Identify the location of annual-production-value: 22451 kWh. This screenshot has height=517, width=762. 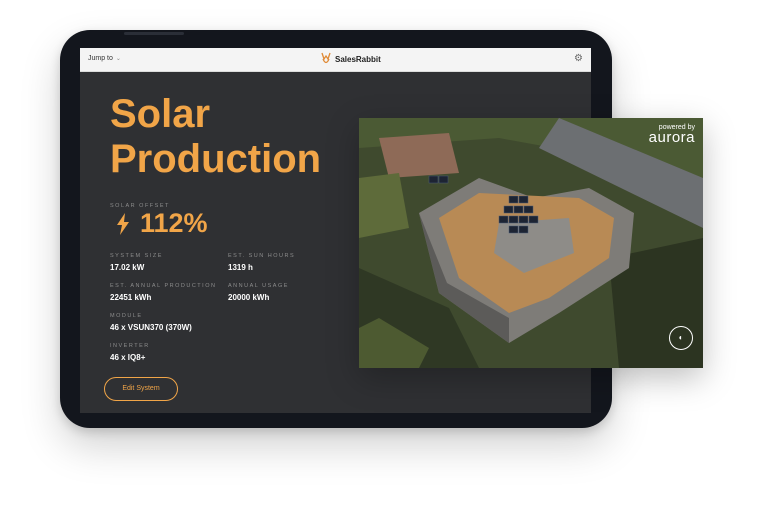
(131, 297).